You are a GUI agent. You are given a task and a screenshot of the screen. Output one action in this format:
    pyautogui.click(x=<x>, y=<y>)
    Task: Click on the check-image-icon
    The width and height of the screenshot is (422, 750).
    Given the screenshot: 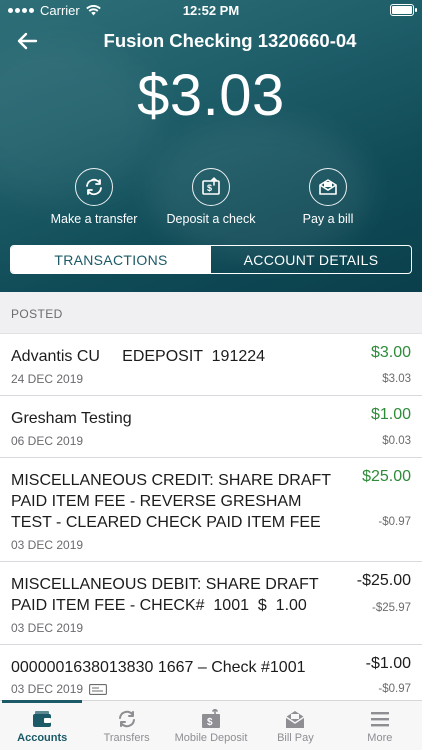 What is the action you would take?
    pyautogui.click(x=98, y=689)
    